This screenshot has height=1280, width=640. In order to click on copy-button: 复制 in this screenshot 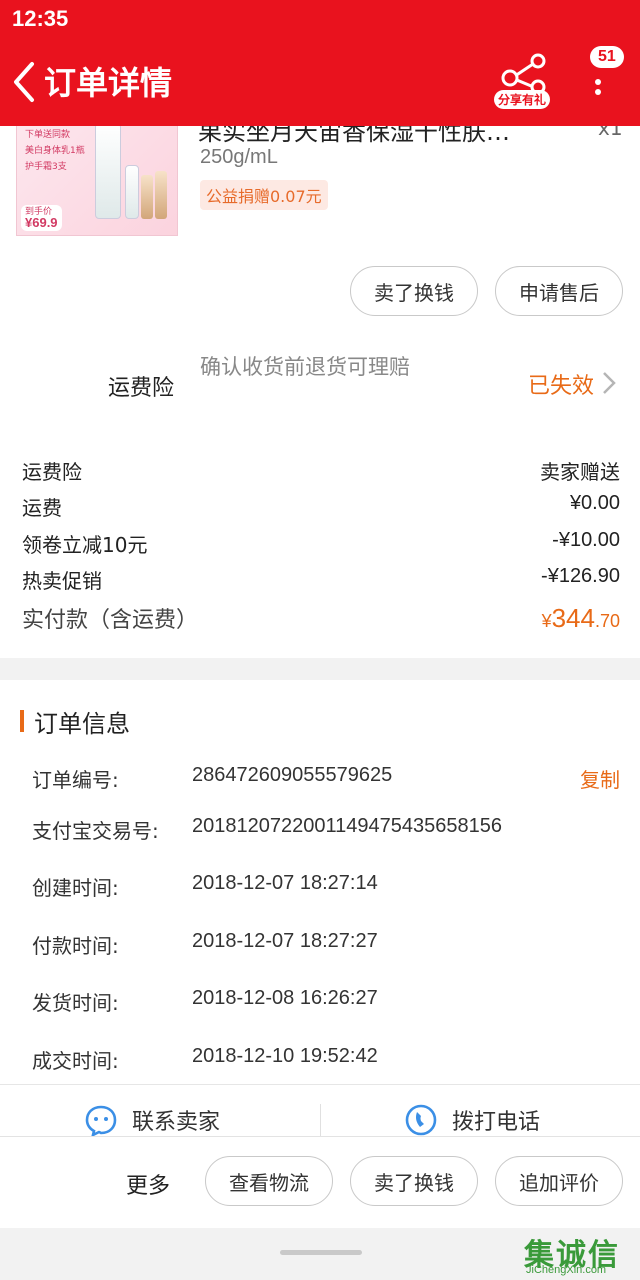, I will do `click(600, 778)`.